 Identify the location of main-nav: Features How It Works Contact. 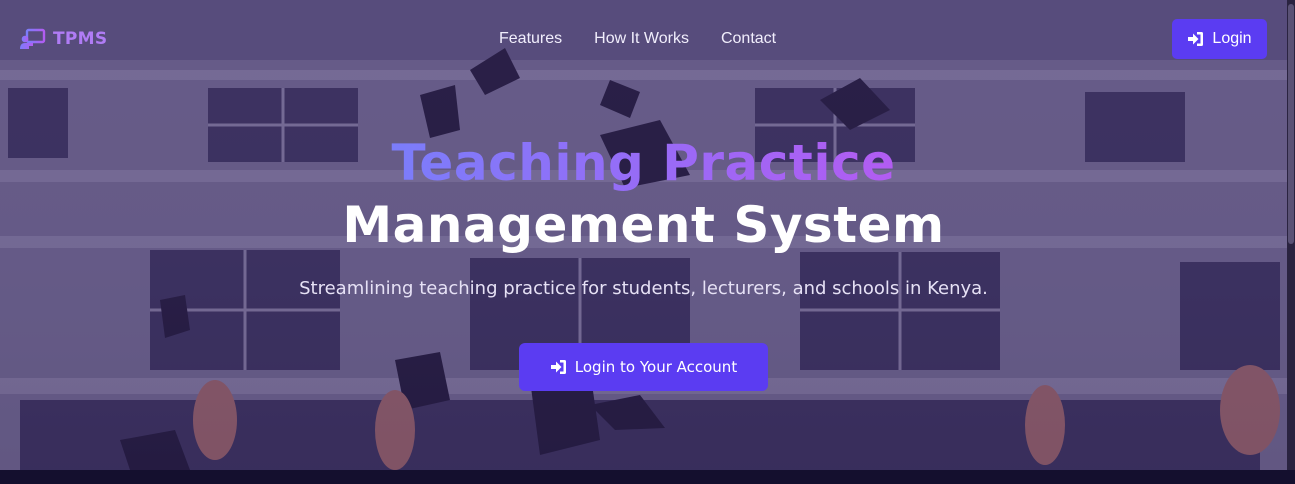
(637, 39).